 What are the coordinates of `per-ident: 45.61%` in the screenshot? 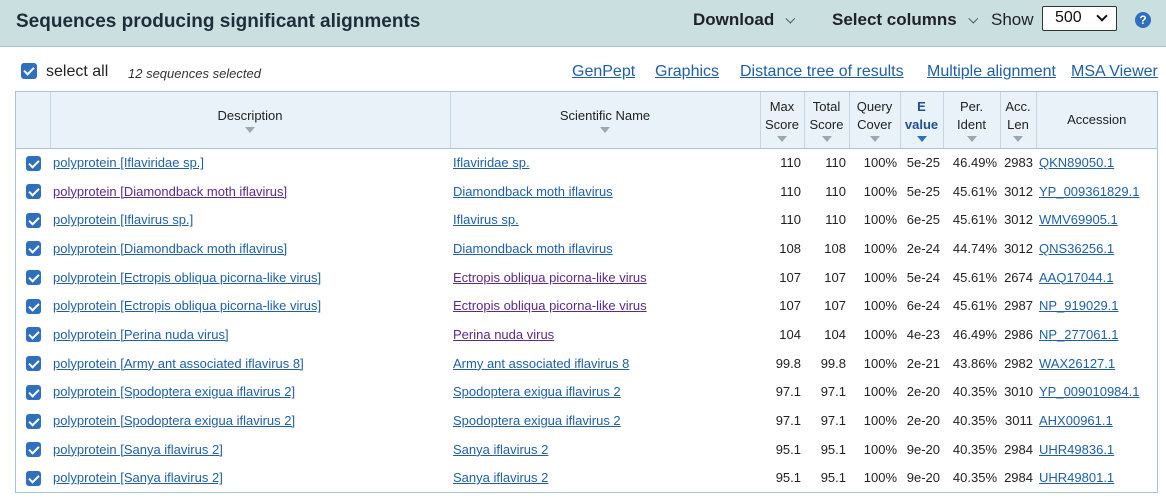 It's located at (974, 220).